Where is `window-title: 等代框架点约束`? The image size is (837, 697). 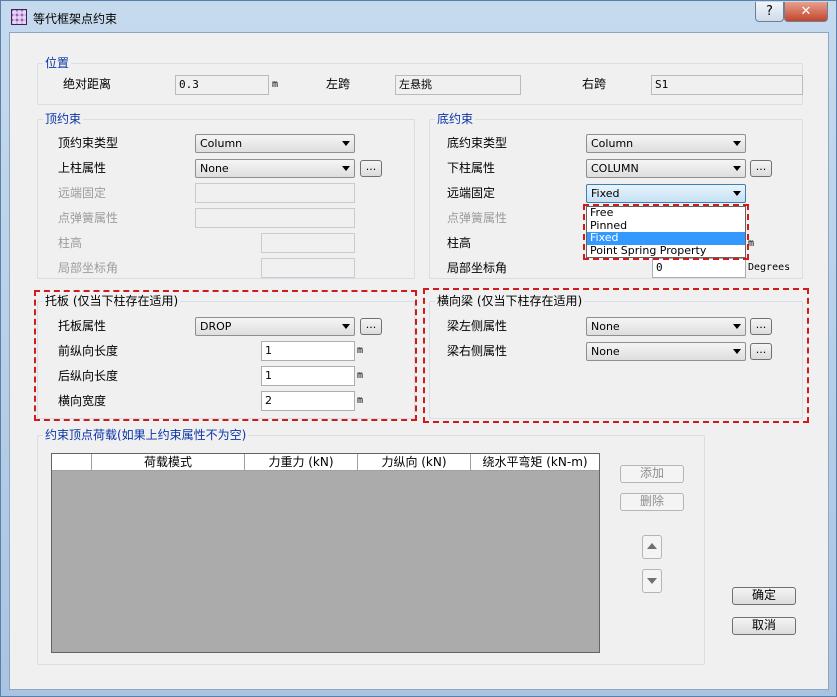 window-title: 等代框架点约束 is located at coordinates (75, 19).